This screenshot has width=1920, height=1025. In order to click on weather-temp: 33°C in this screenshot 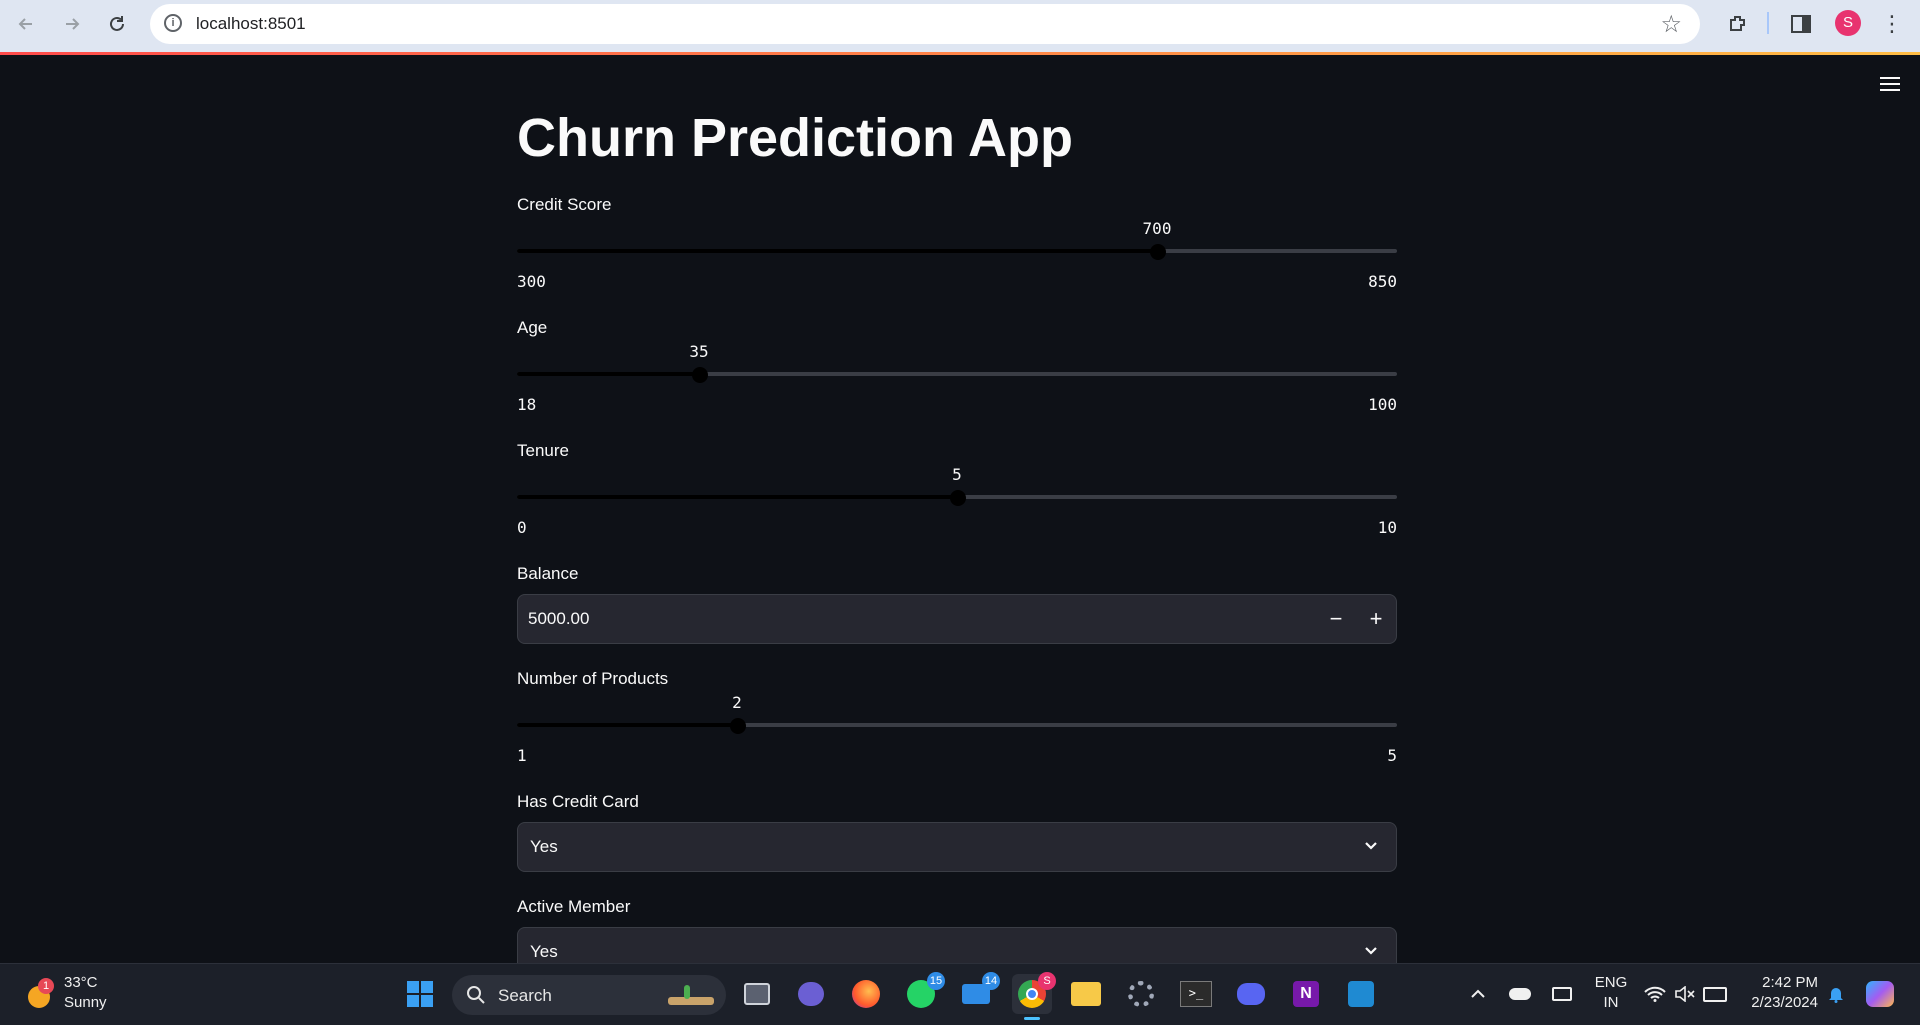, I will do `click(81, 982)`.